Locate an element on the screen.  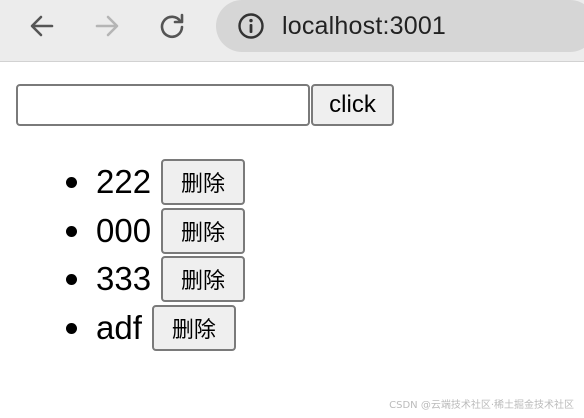
forward-arrow-icon is located at coordinates (107, 26).